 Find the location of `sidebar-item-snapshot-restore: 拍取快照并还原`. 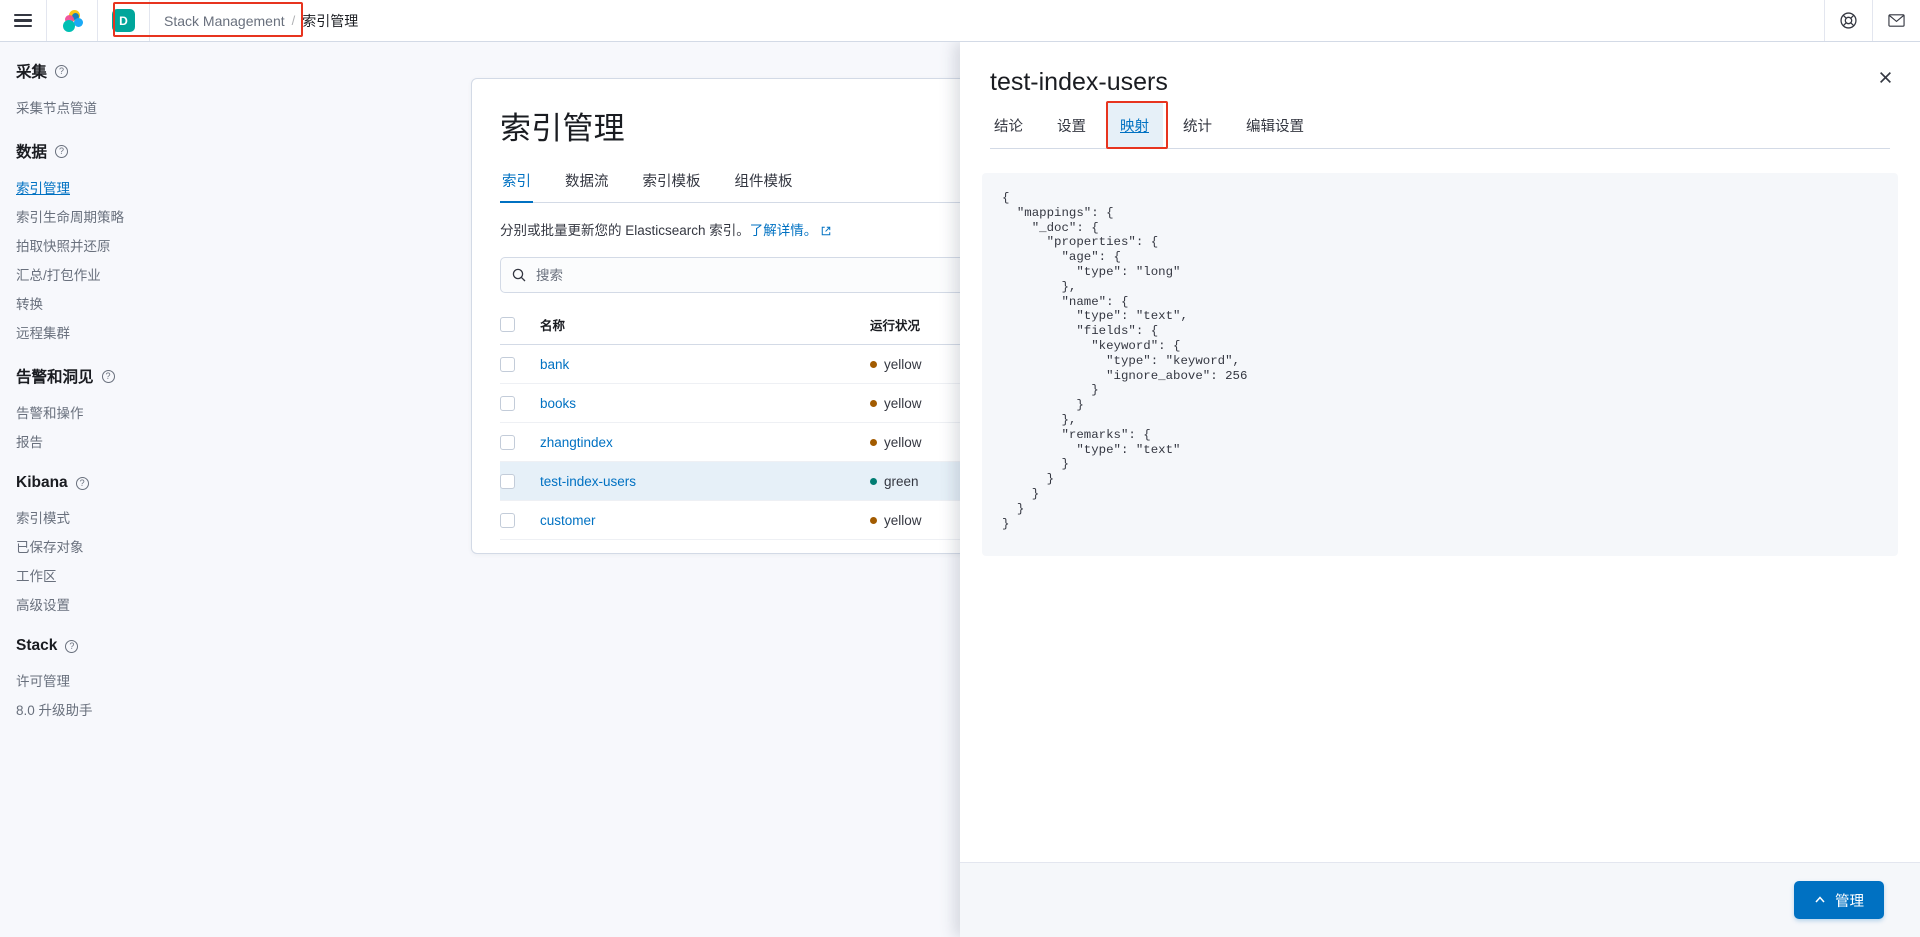

sidebar-item-snapshot-restore: 拍取快照并还原 is located at coordinates (125, 244).